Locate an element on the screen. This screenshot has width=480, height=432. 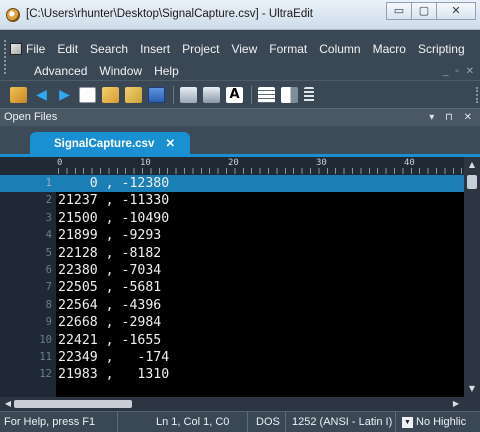
line-number: 8 is located at coordinates (48, 304).